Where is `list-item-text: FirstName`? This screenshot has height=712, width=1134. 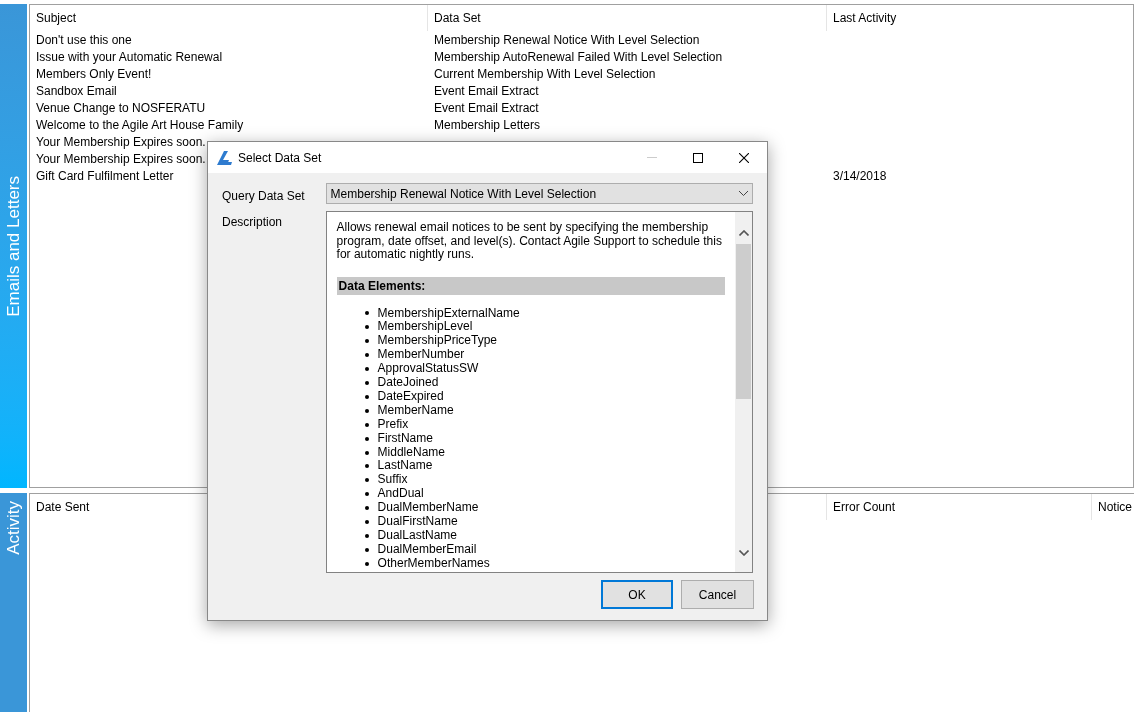 list-item-text: FirstName is located at coordinates (405, 438).